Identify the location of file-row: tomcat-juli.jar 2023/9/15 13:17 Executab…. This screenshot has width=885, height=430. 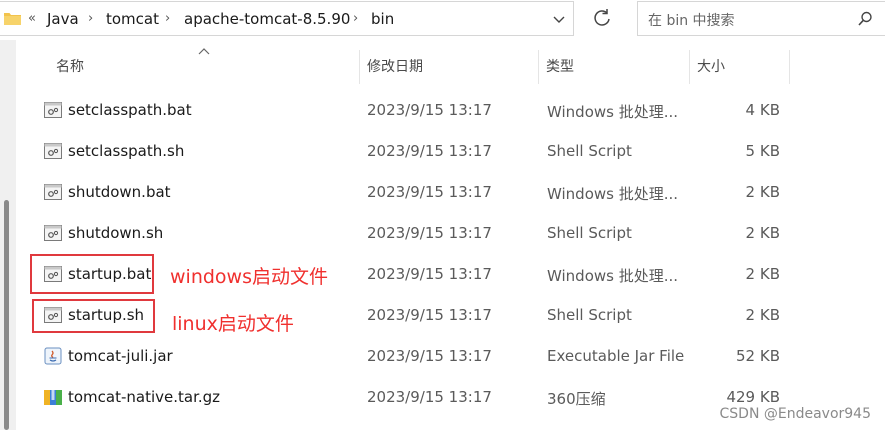
(442, 356).